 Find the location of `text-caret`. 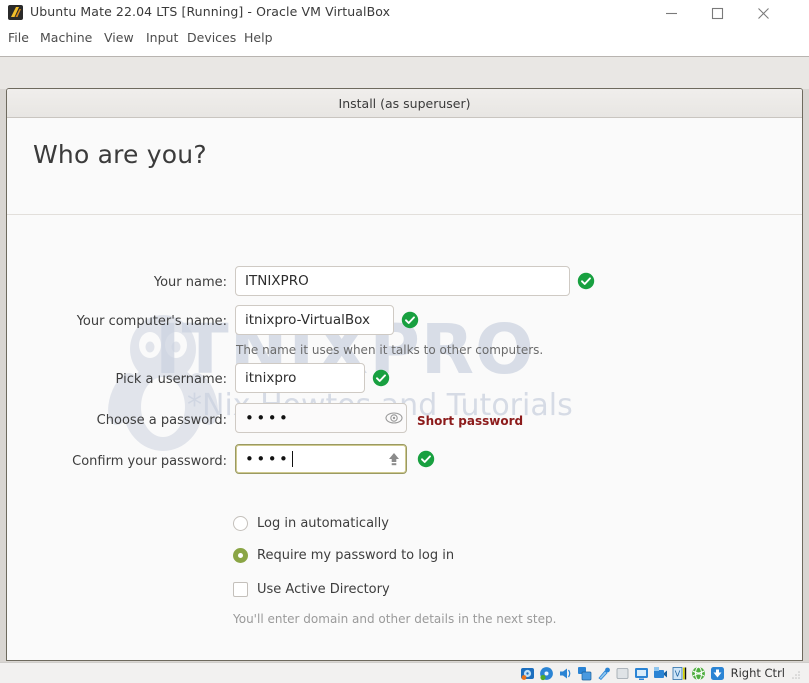

text-caret is located at coordinates (293, 459).